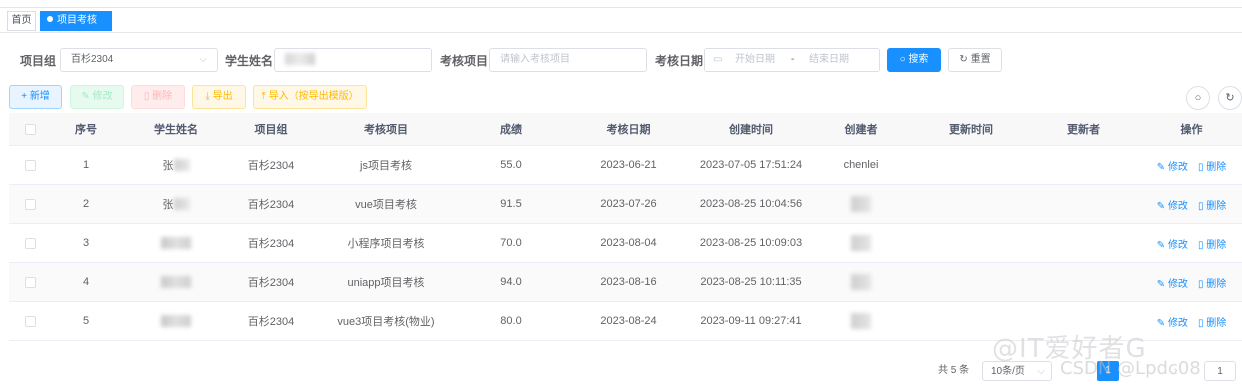 This screenshot has height=388, width=1242. What do you see at coordinates (971, 130) in the screenshot?
I see `col-header: 更新时间` at bounding box center [971, 130].